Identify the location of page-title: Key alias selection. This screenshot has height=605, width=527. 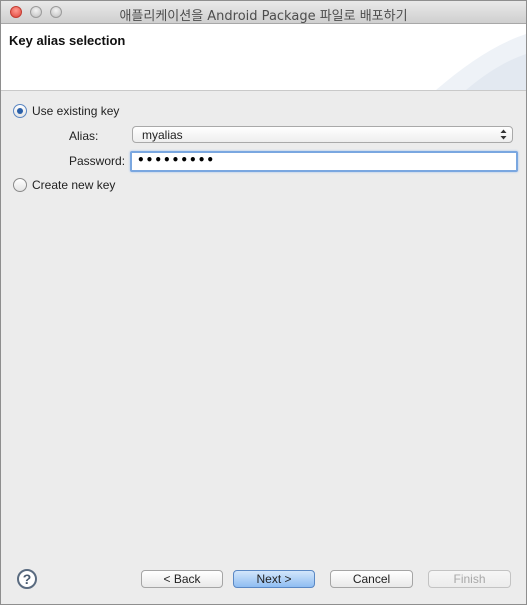
(67, 40).